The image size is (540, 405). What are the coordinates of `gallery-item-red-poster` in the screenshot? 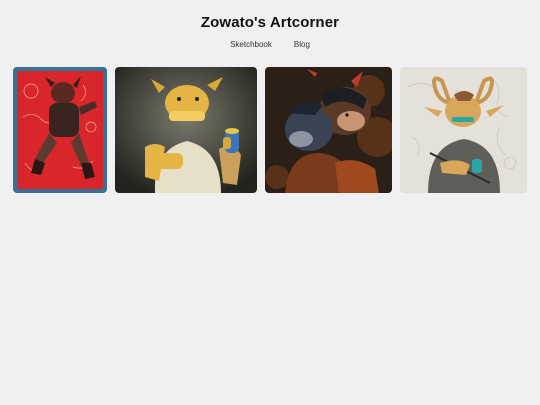 It's located at (60, 130).